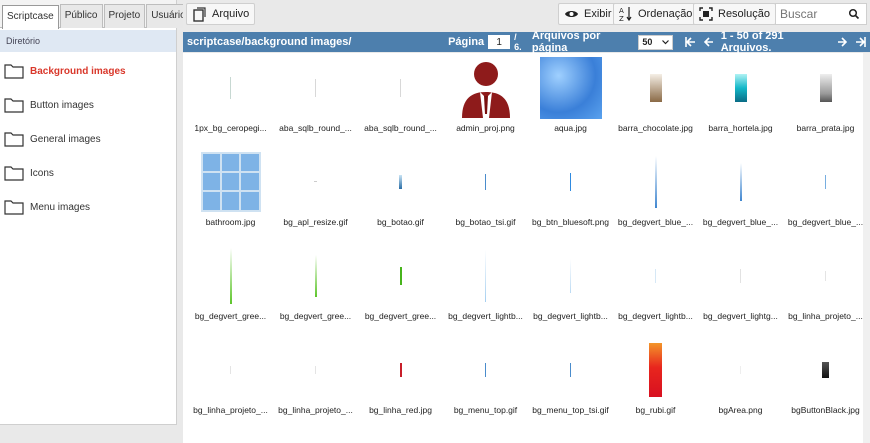  I want to click on file-item: barra_chocolate.jpg, so click(655, 99).